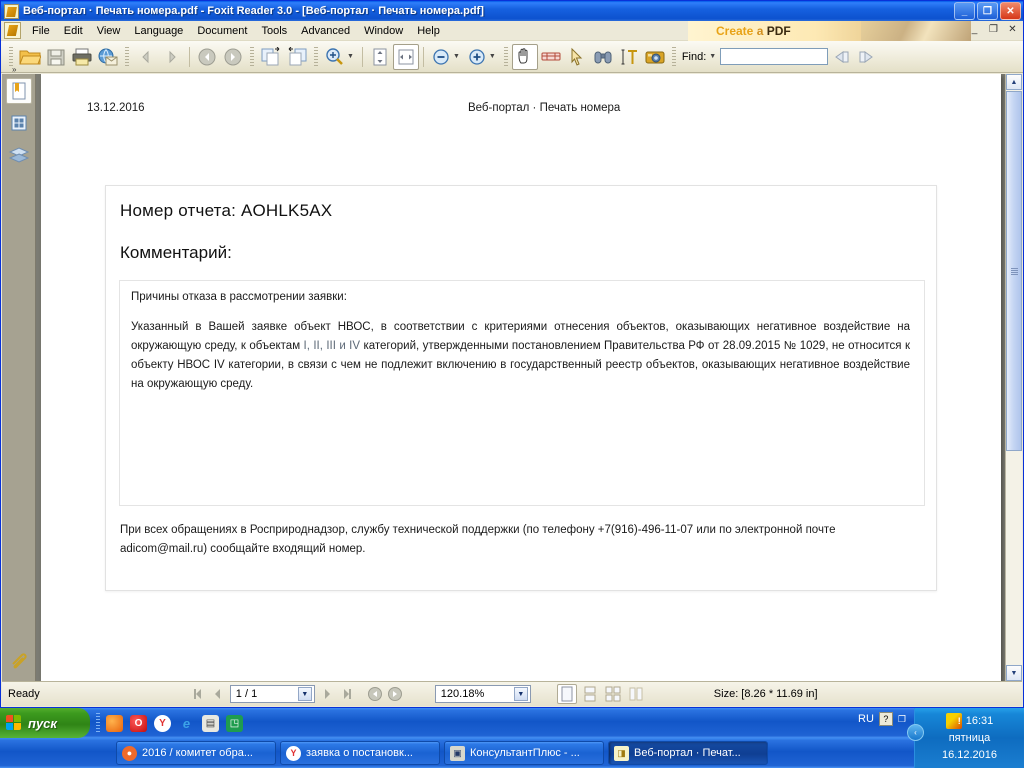 The image size is (1024, 768). I want to click on mdi-restore-button: ❐, so click(993, 29).